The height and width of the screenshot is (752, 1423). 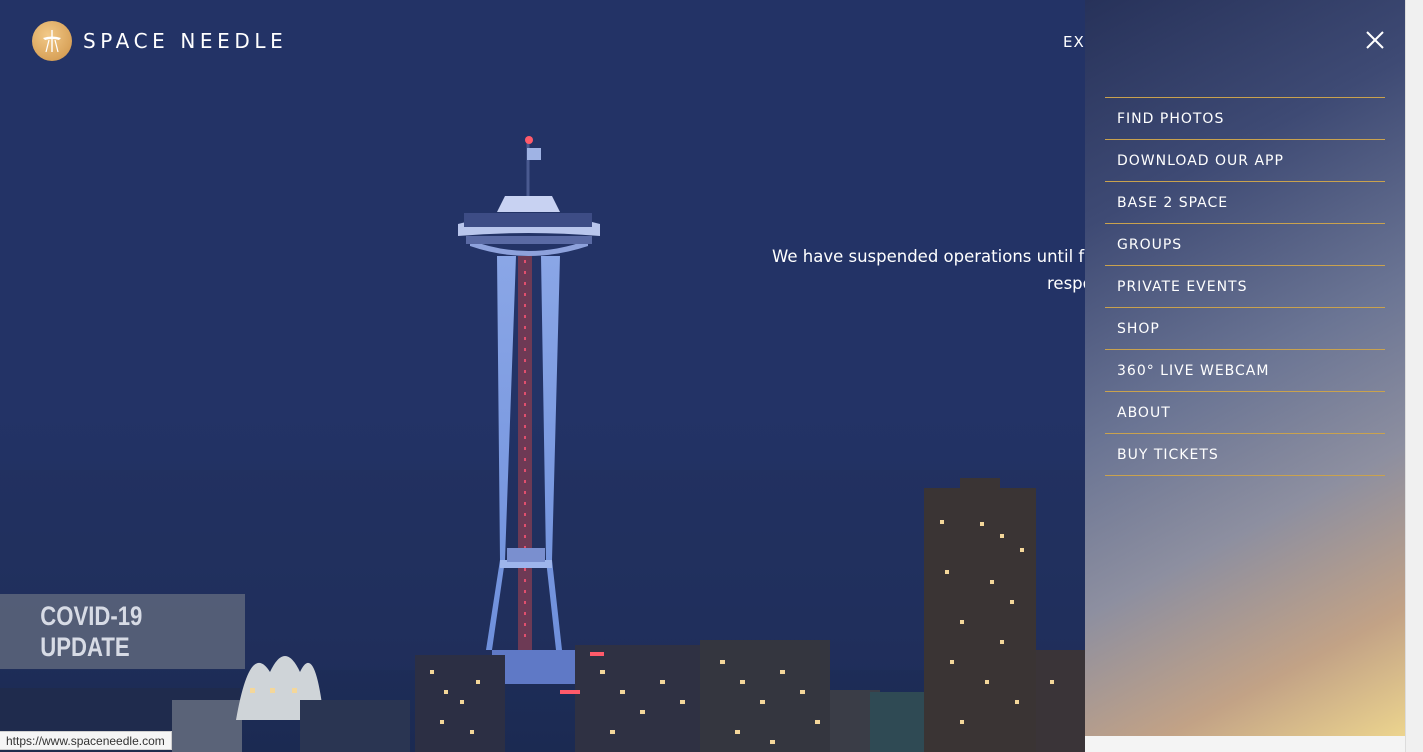 I want to click on brand-name: SPACE NEEDLE, so click(x=185, y=41).